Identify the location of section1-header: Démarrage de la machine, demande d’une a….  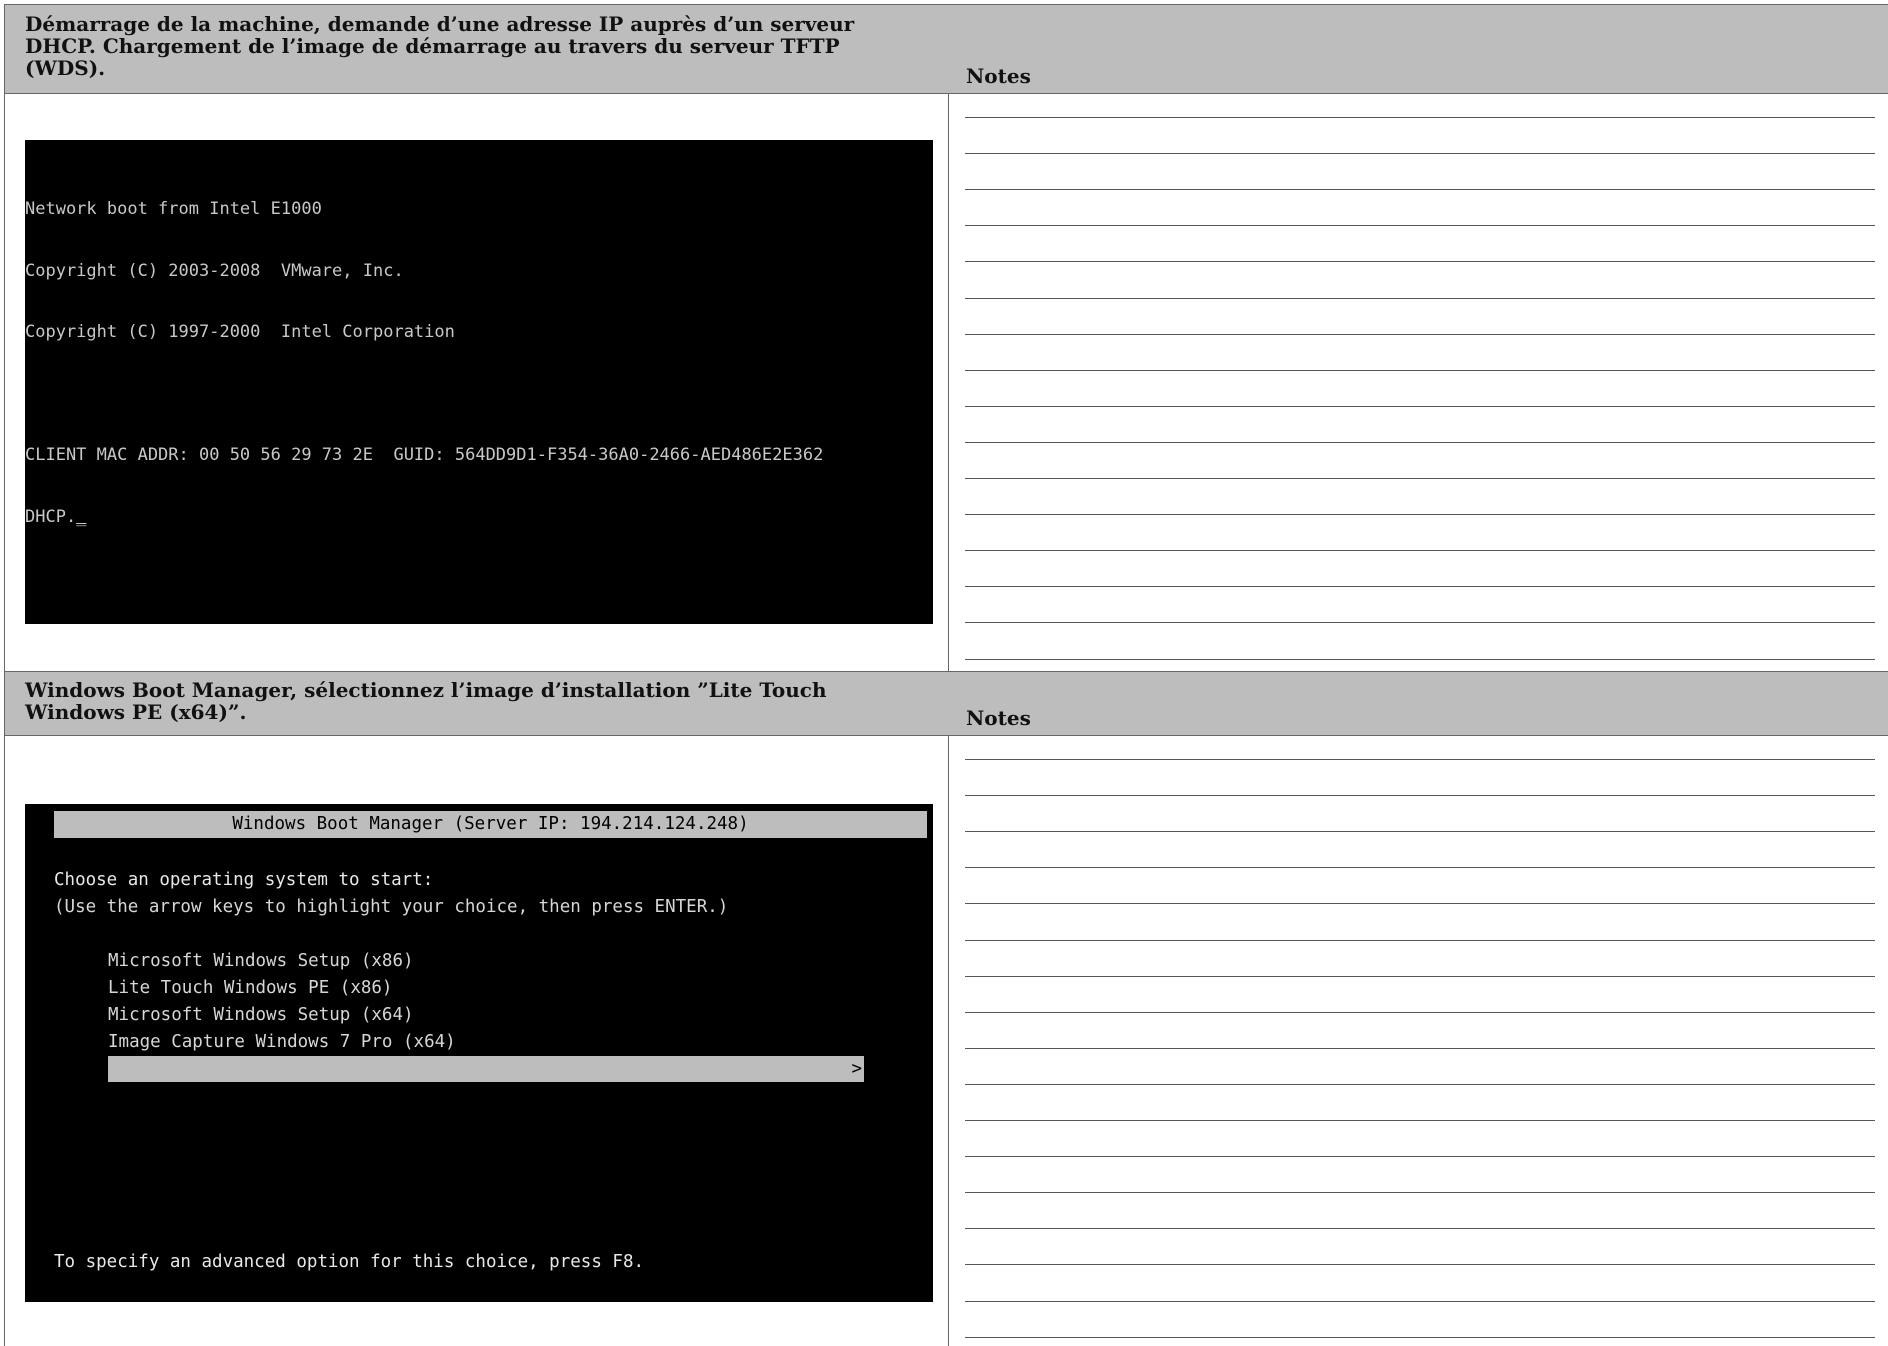
(440, 46).